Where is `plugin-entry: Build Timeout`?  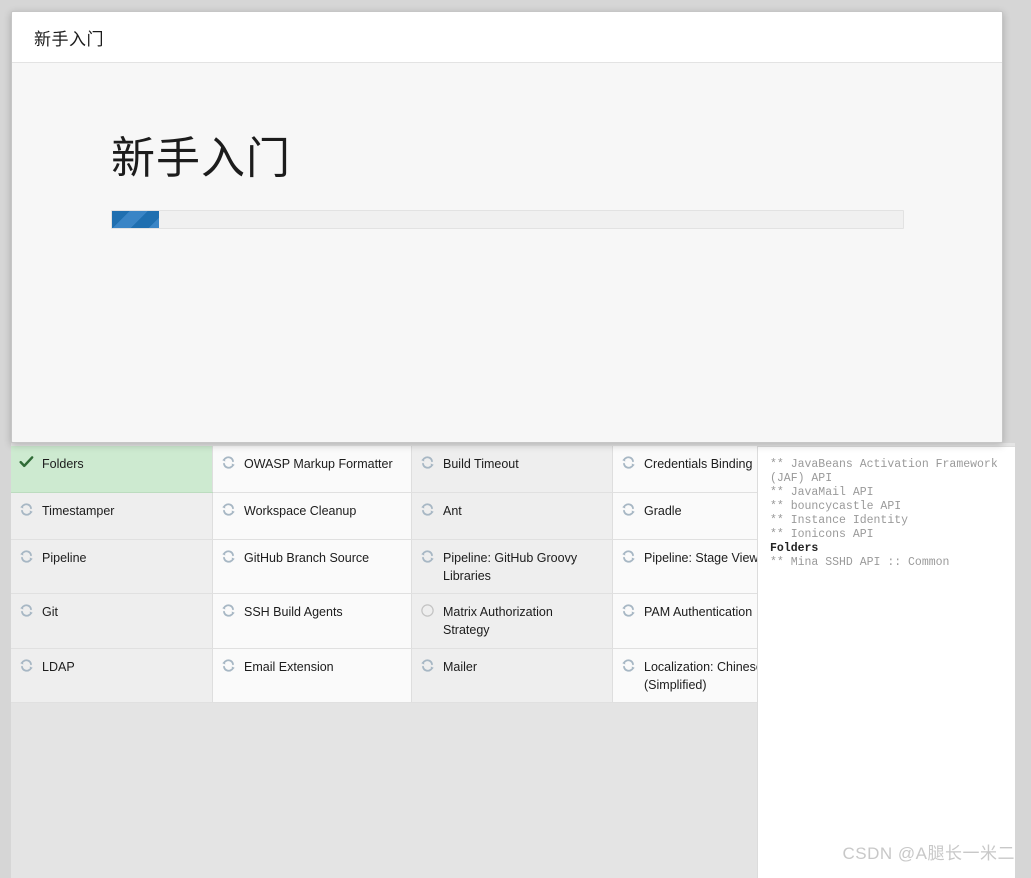
plugin-entry: Build Timeout is located at coordinates (513, 463).